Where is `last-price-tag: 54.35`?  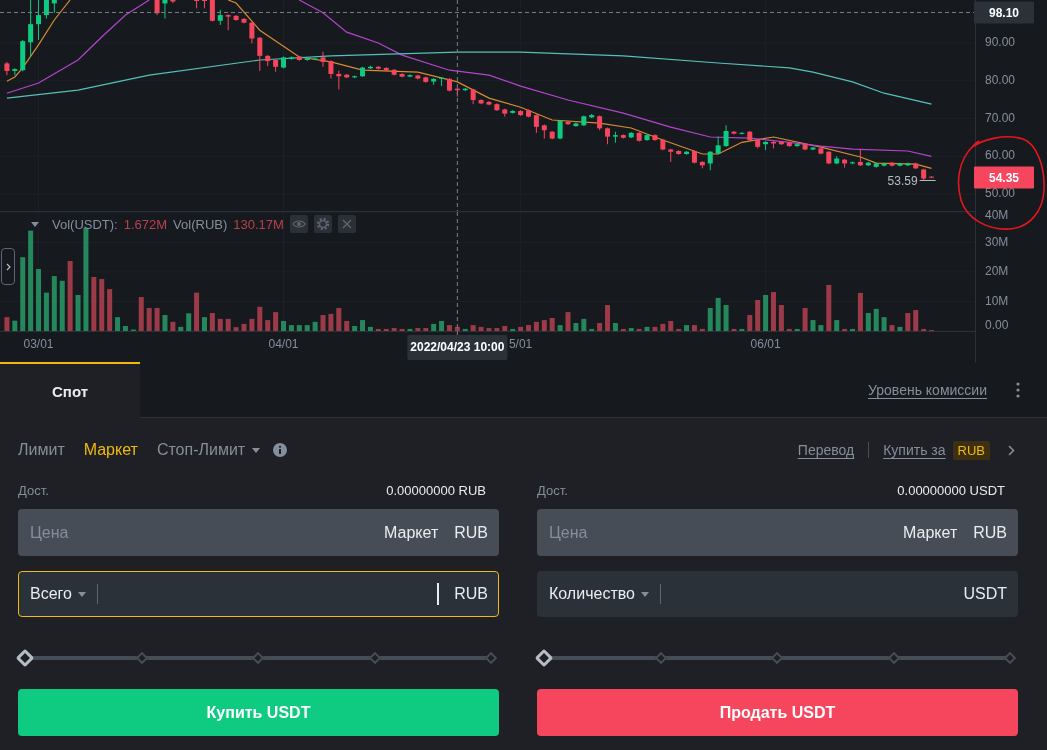
last-price-tag: 54.35 is located at coordinates (1004, 177).